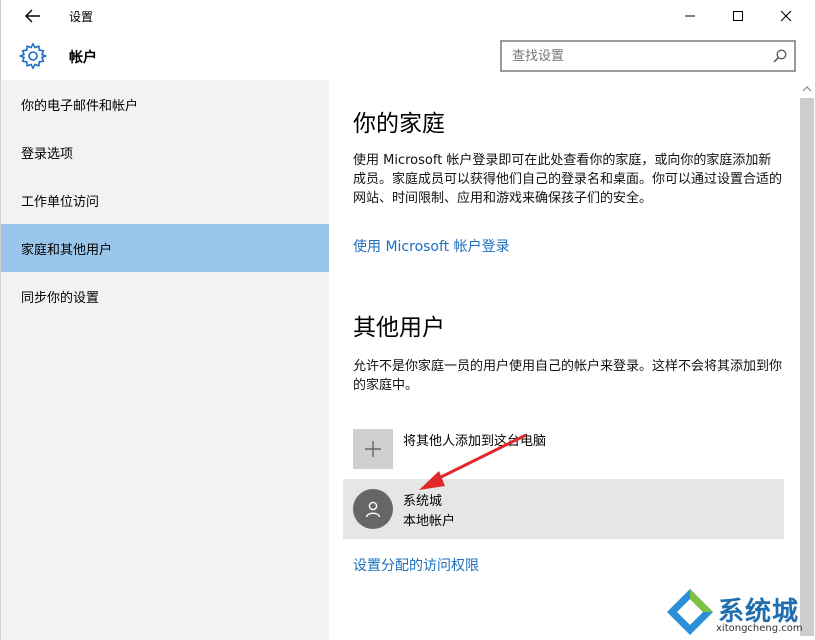  What do you see at coordinates (399, 328) in the screenshot?
I see `other-users-heading: 其他用户` at bounding box center [399, 328].